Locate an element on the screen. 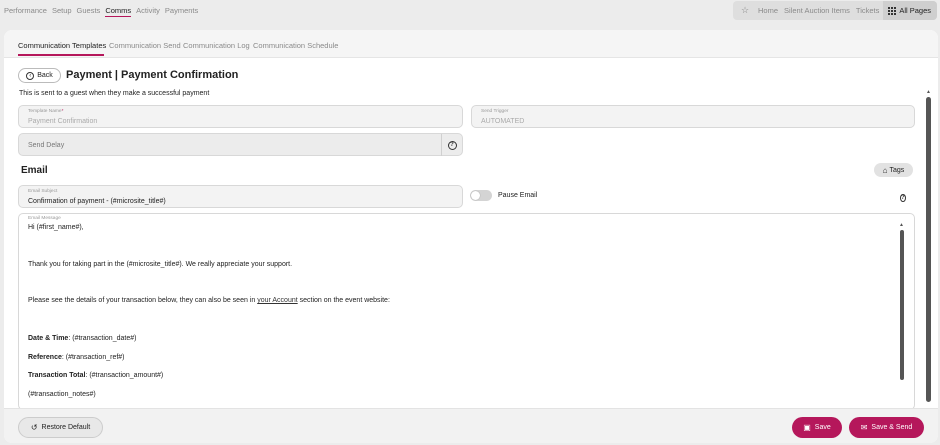 The height and width of the screenshot is (445, 940). active-tab-indicator is located at coordinates (61, 55).